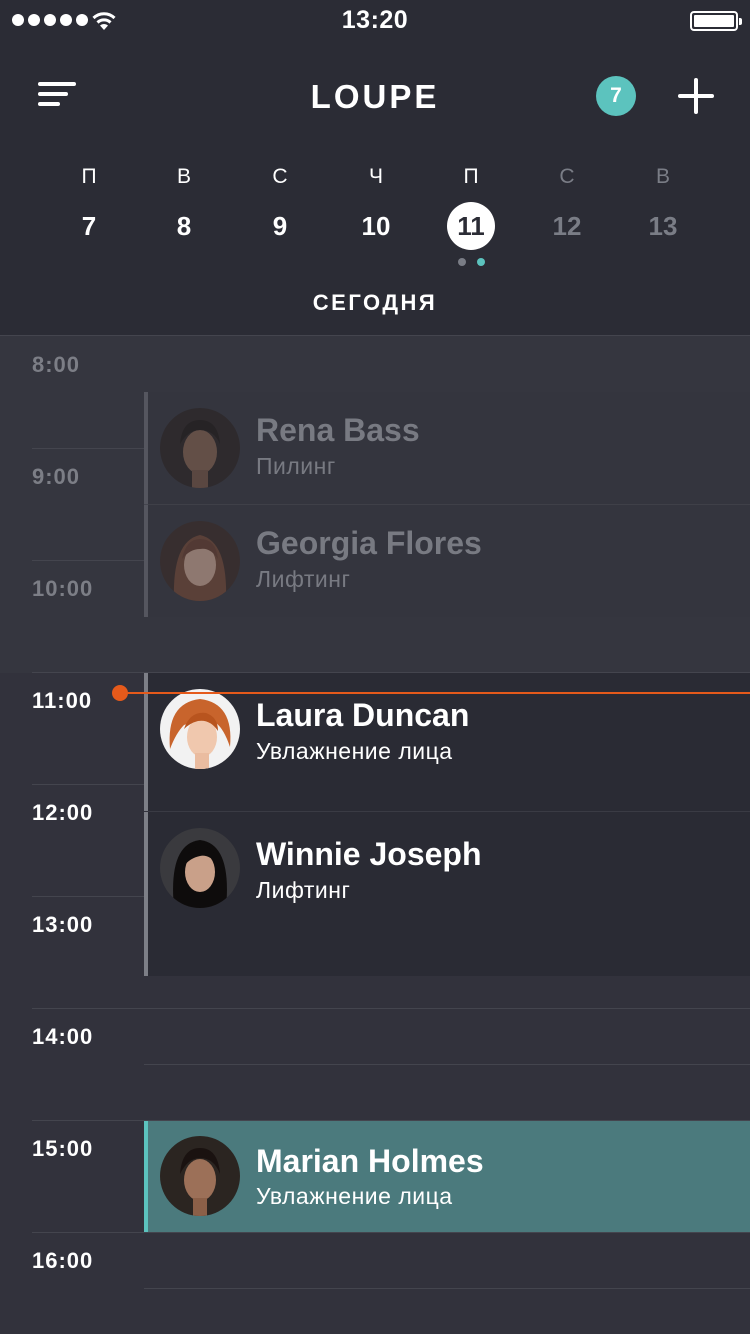  Describe the element at coordinates (663, 205) in the screenshot. I see `day-sun: В 13` at that location.